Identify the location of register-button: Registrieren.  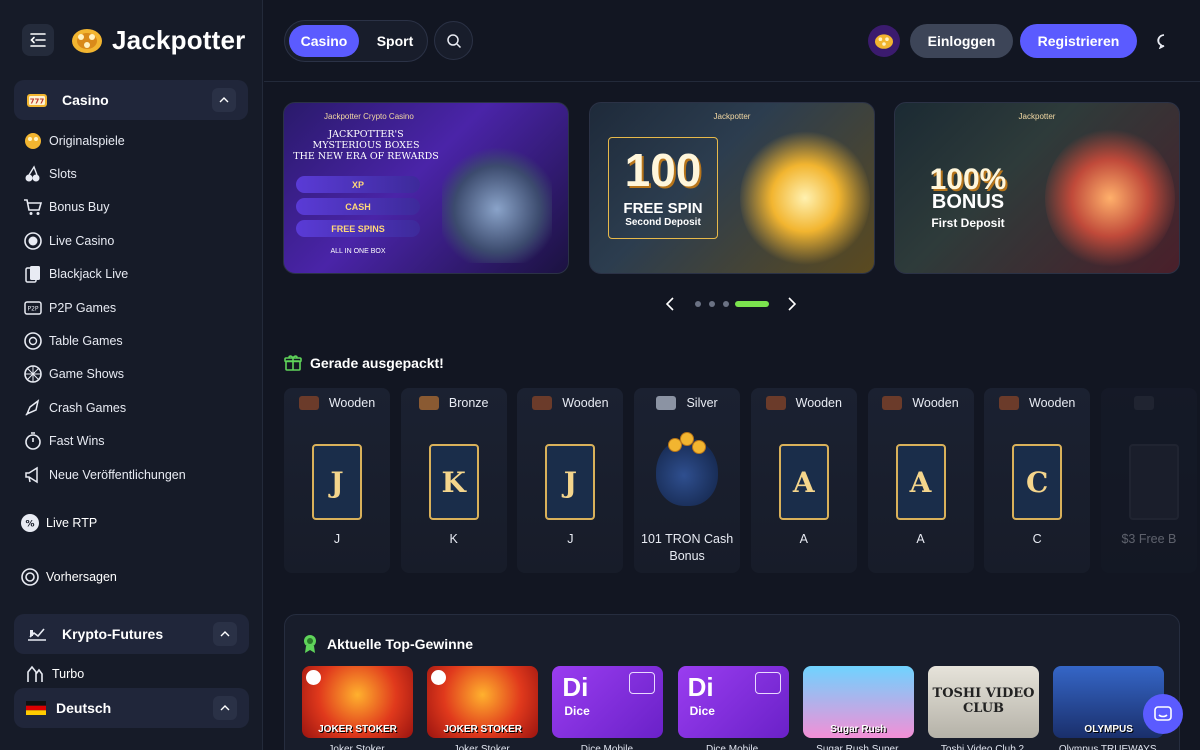
(1078, 41).